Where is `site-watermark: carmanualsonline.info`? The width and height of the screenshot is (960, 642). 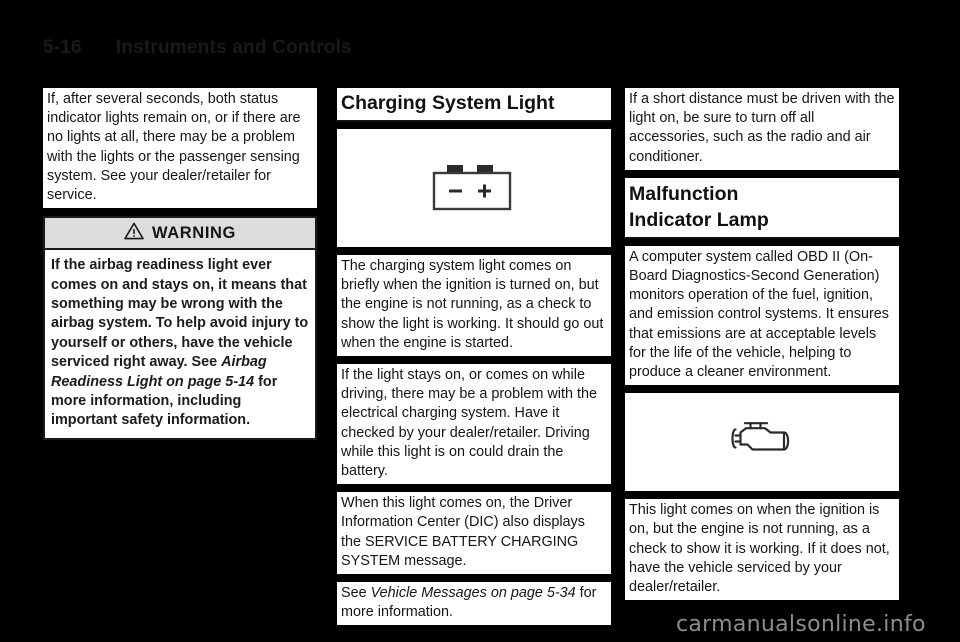
site-watermark: carmanualsonline.info is located at coordinates (801, 624).